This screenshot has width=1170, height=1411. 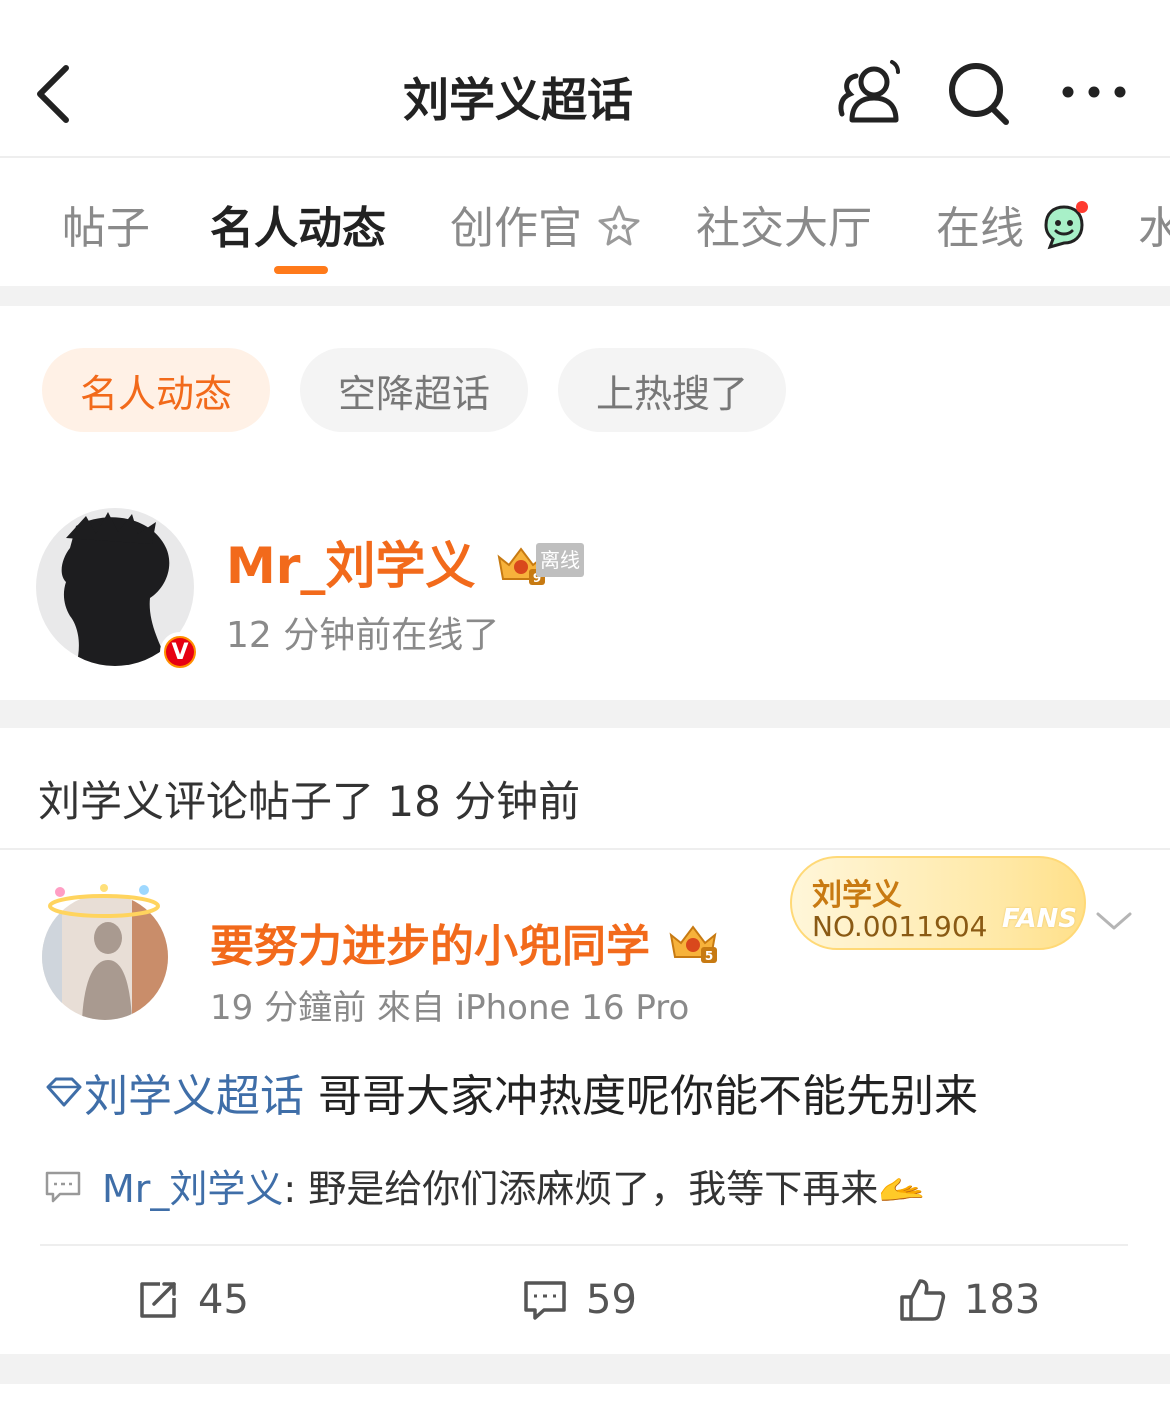 What do you see at coordinates (450, 1008) in the screenshot?
I see `post-meta: 19 分鐘前 來自 iPhone 16 Pro` at bounding box center [450, 1008].